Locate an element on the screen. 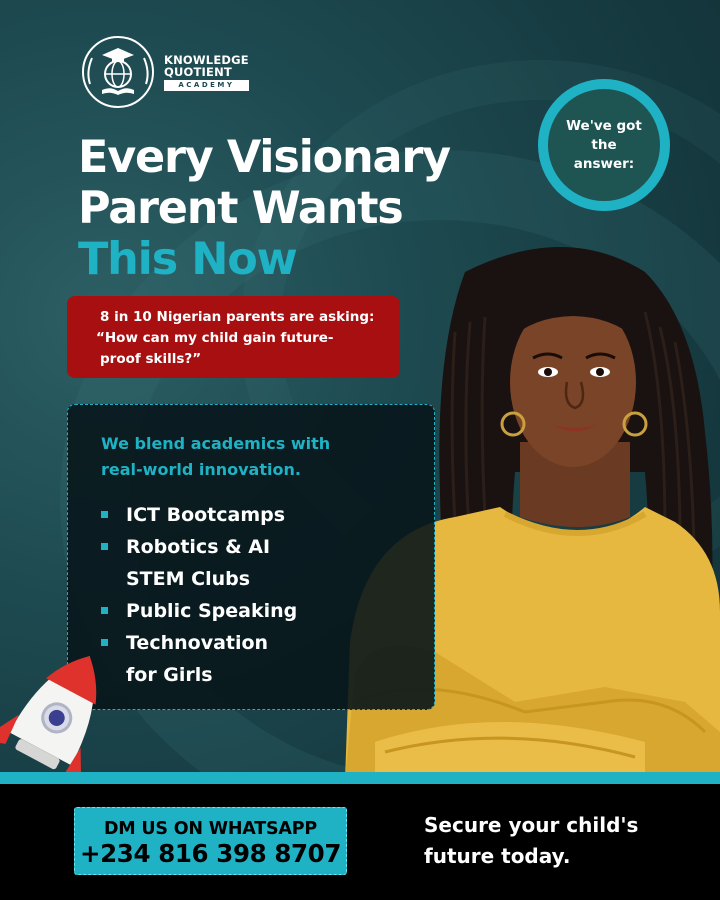  cta-label: DM US ON WHATSAPP is located at coordinates (210, 829).